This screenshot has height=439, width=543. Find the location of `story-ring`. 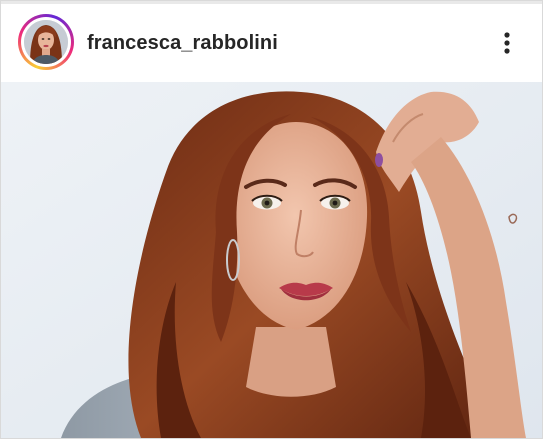

story-ring is located at coordinates (46, 42).